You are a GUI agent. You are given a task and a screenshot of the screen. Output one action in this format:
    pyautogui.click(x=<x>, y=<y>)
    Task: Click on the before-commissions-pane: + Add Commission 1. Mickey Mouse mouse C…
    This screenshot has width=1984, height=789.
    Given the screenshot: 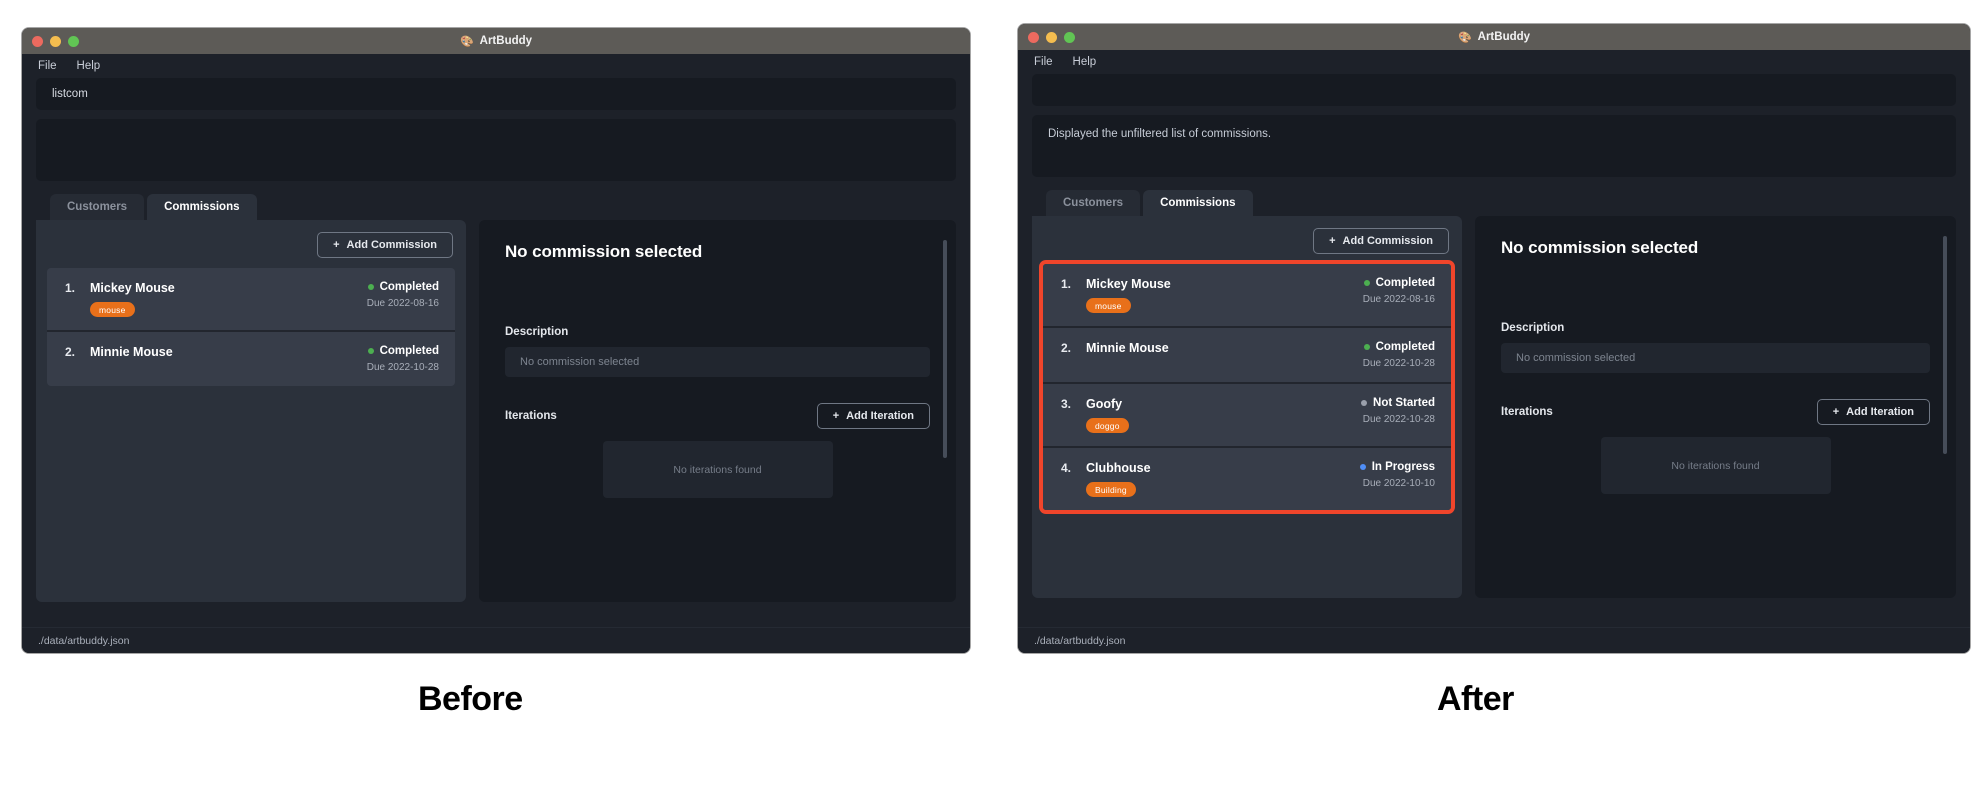 What is the action you would take?
    pyautogui.click(x=251, y=411)
    